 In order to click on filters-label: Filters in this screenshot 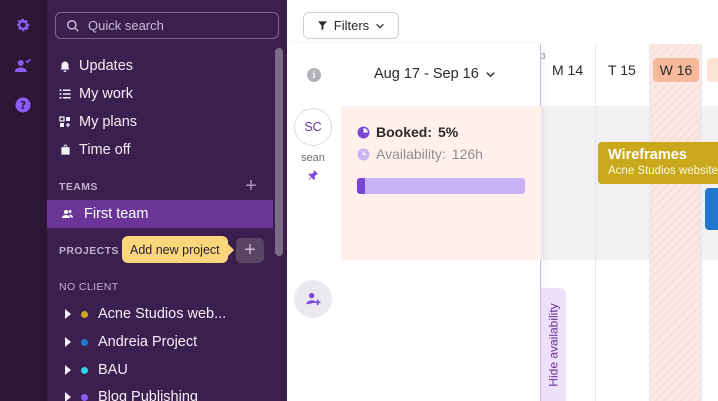, I will do `click(351, 25)`.